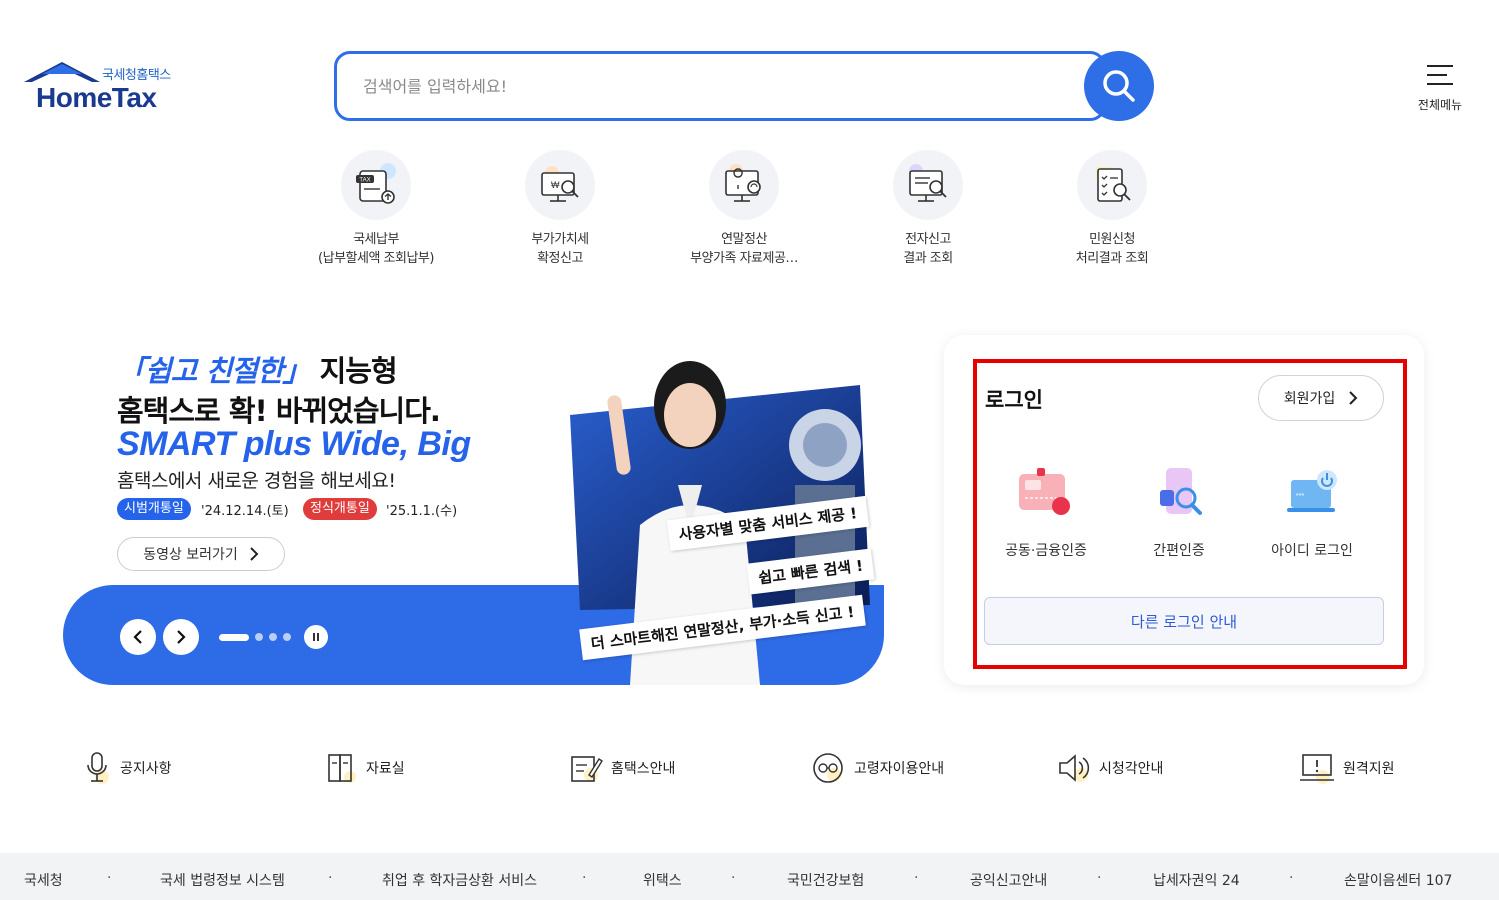 The width and height of the screenshot is (1499, 900). What do you see at coordinates (1312, 493) in the screenshot?
I see `id-login-icon: ***` at bounding box center [1312, 493].